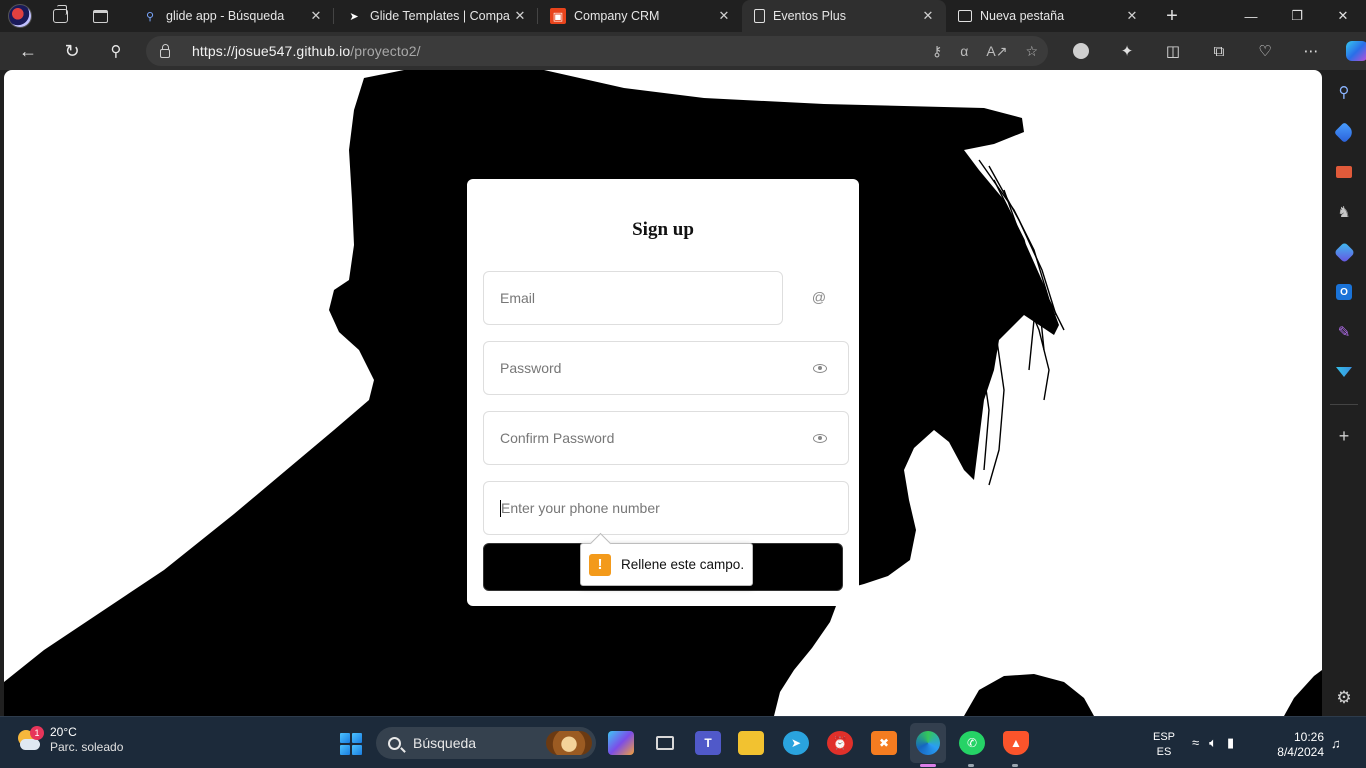 The height and width of the screenshot is (768, 1366). I want to click on settings-gear-icon: ⚙, so click(1344, 698).